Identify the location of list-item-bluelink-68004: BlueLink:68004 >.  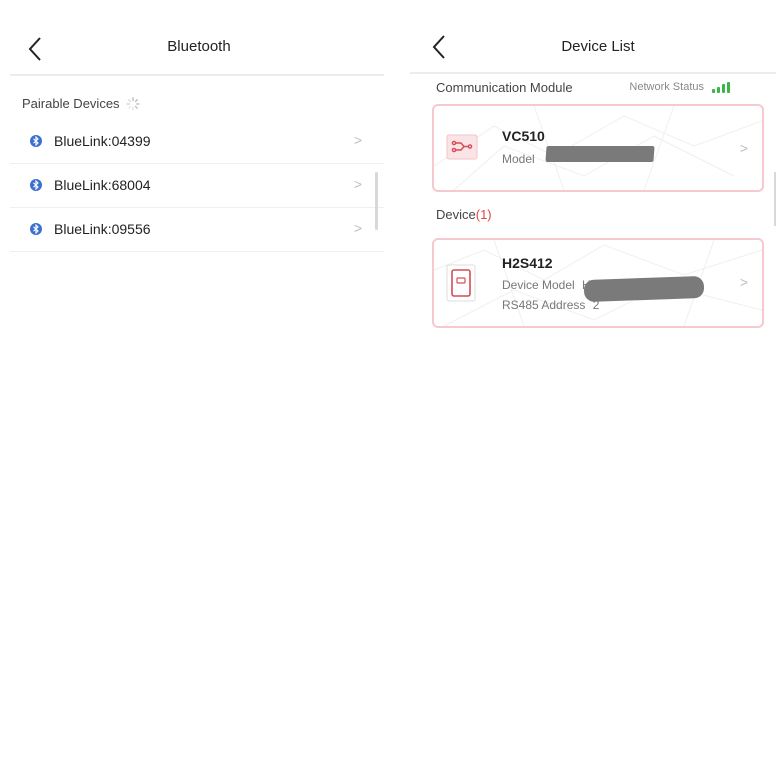
(197, 185).